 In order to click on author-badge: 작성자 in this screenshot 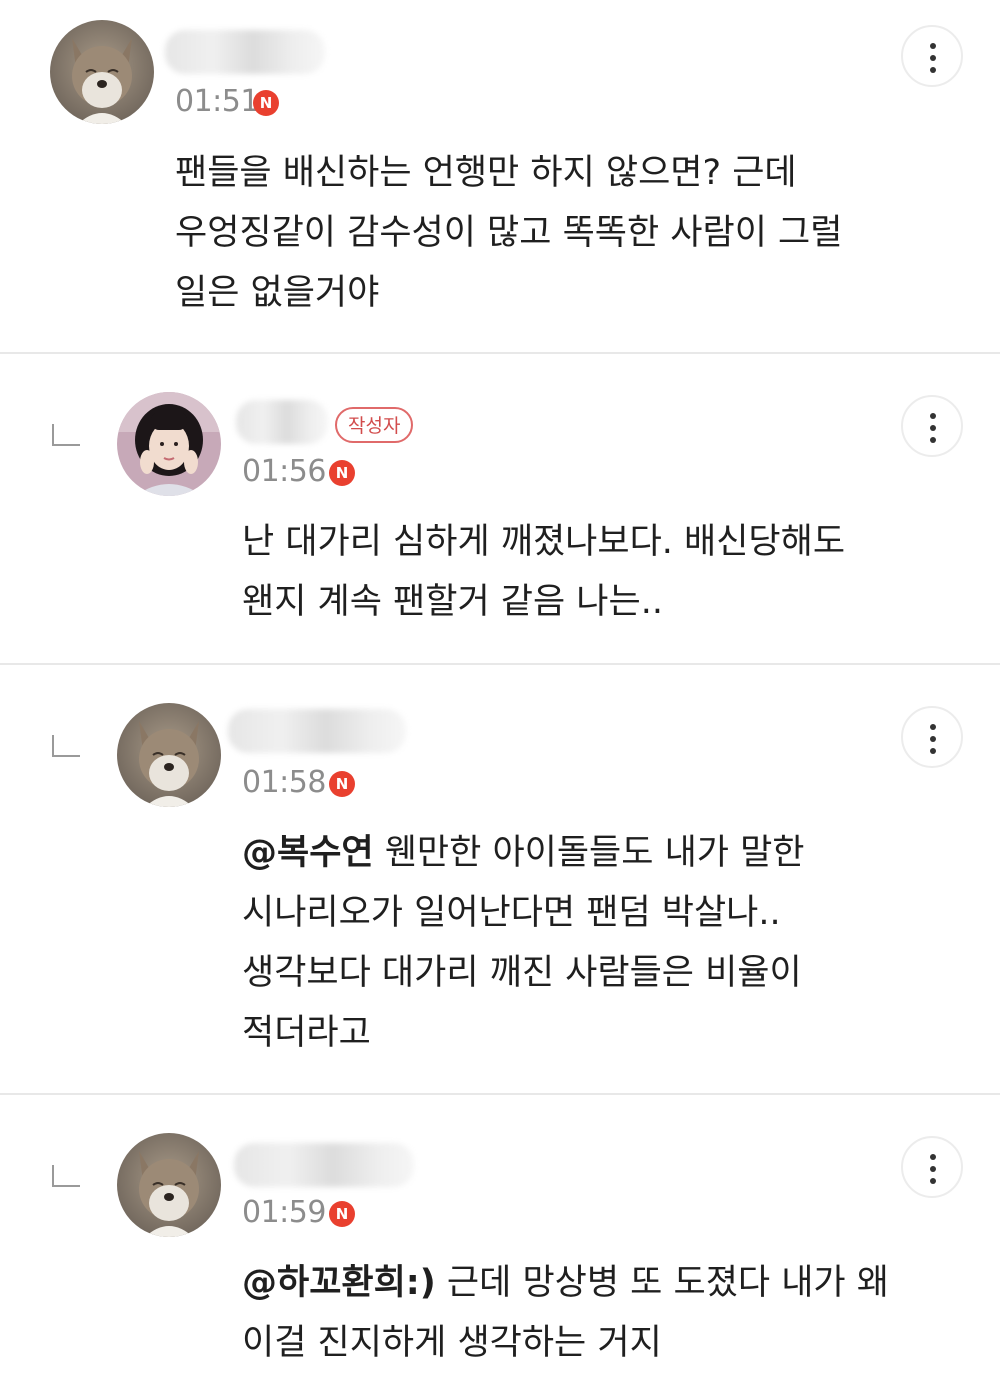, I will do `click(374, 425)`.